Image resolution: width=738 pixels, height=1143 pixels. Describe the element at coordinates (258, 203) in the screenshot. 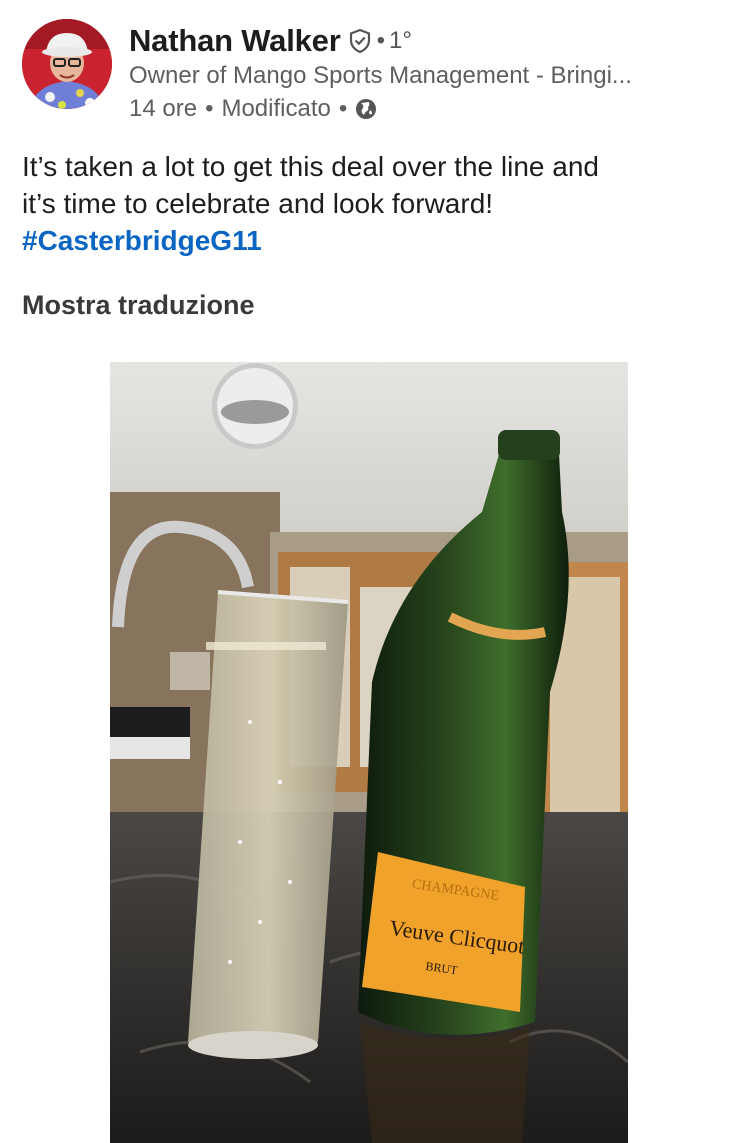

I see `post-text-line-2: it’s time to celebrate and look forward!` at that location.